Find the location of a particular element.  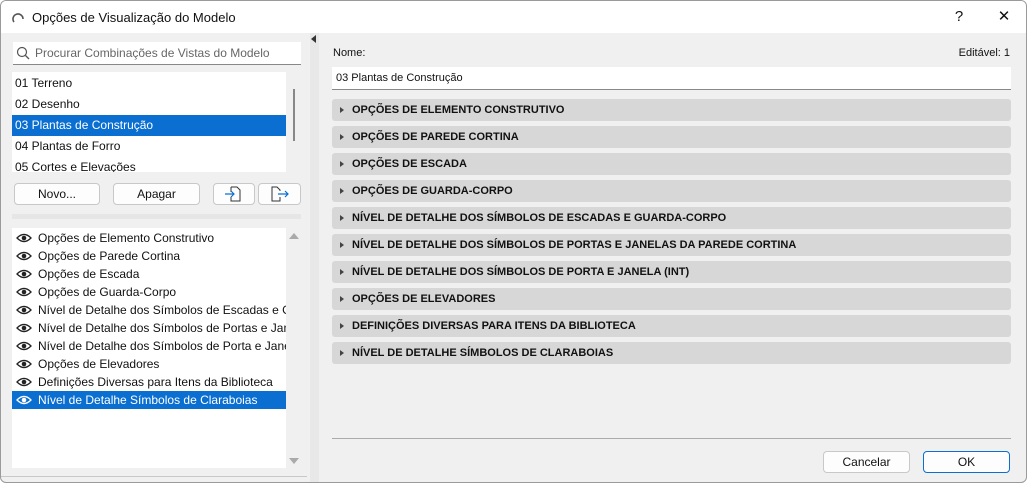

section-header: OPÇÕES DE PAREDE CORTINA is located at coordinates (671, 137).